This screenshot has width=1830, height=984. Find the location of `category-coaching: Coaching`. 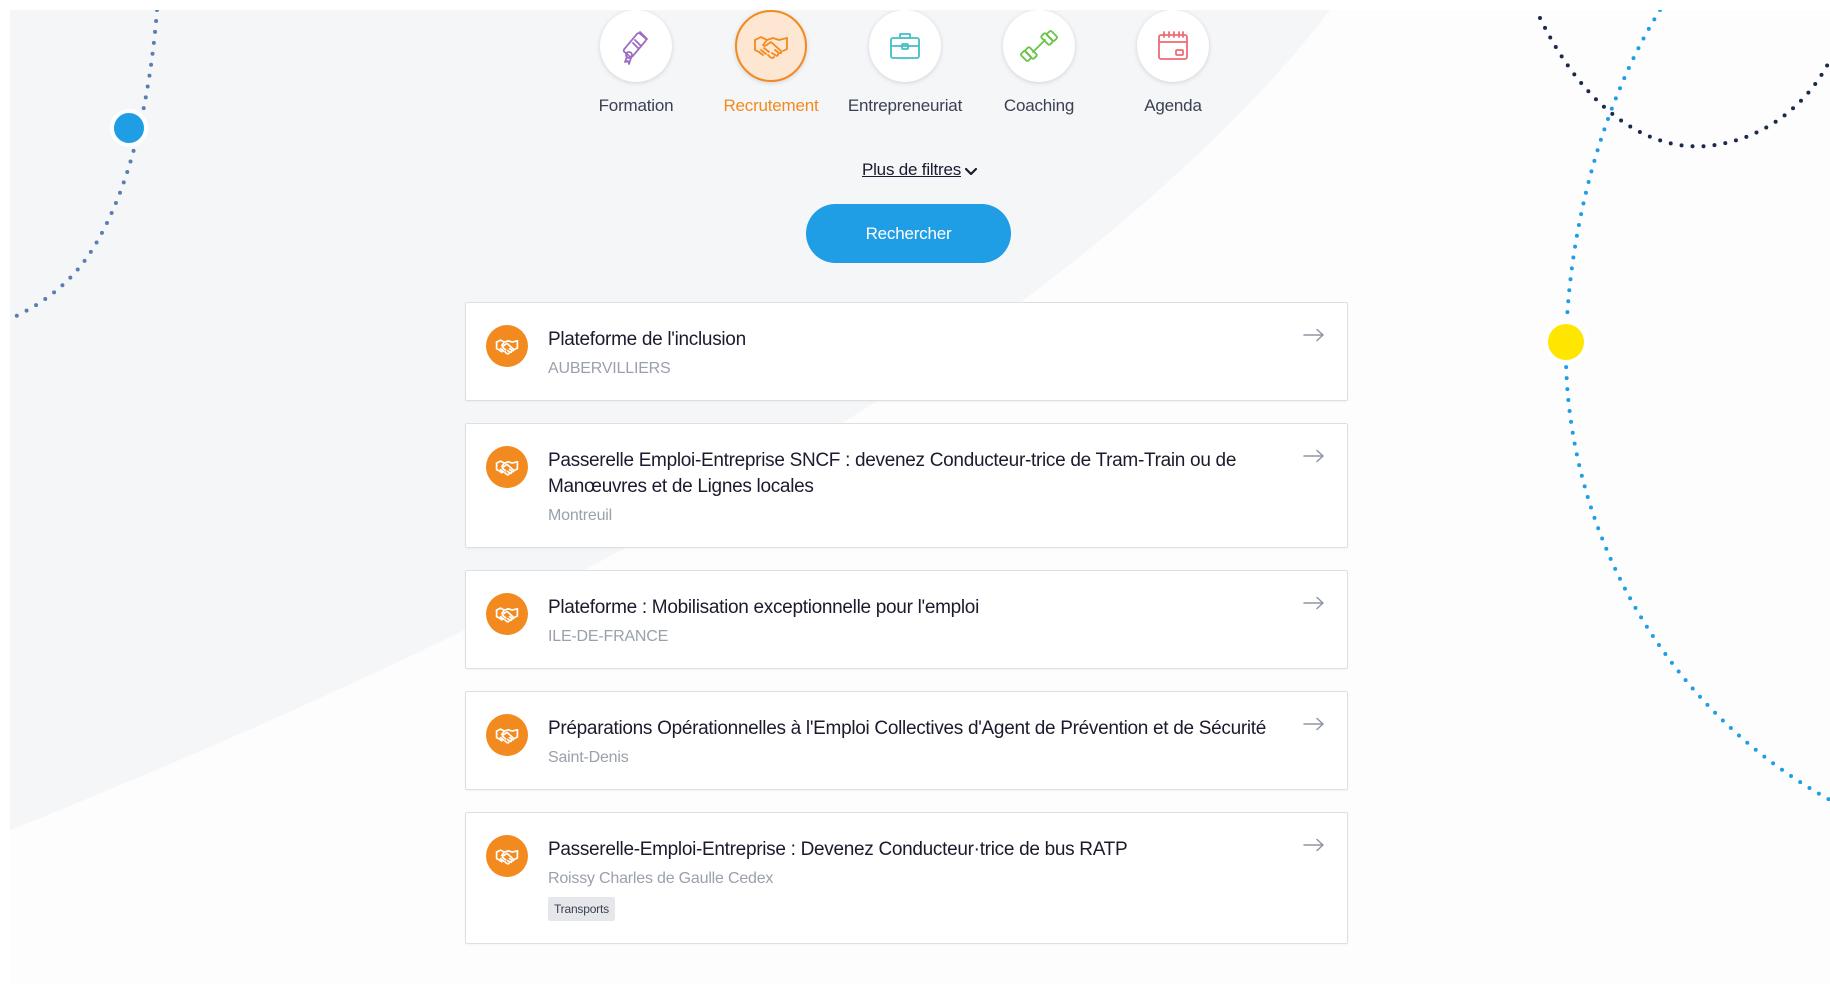

category-coaching: Coaching is located at coordinates (1039, 63).